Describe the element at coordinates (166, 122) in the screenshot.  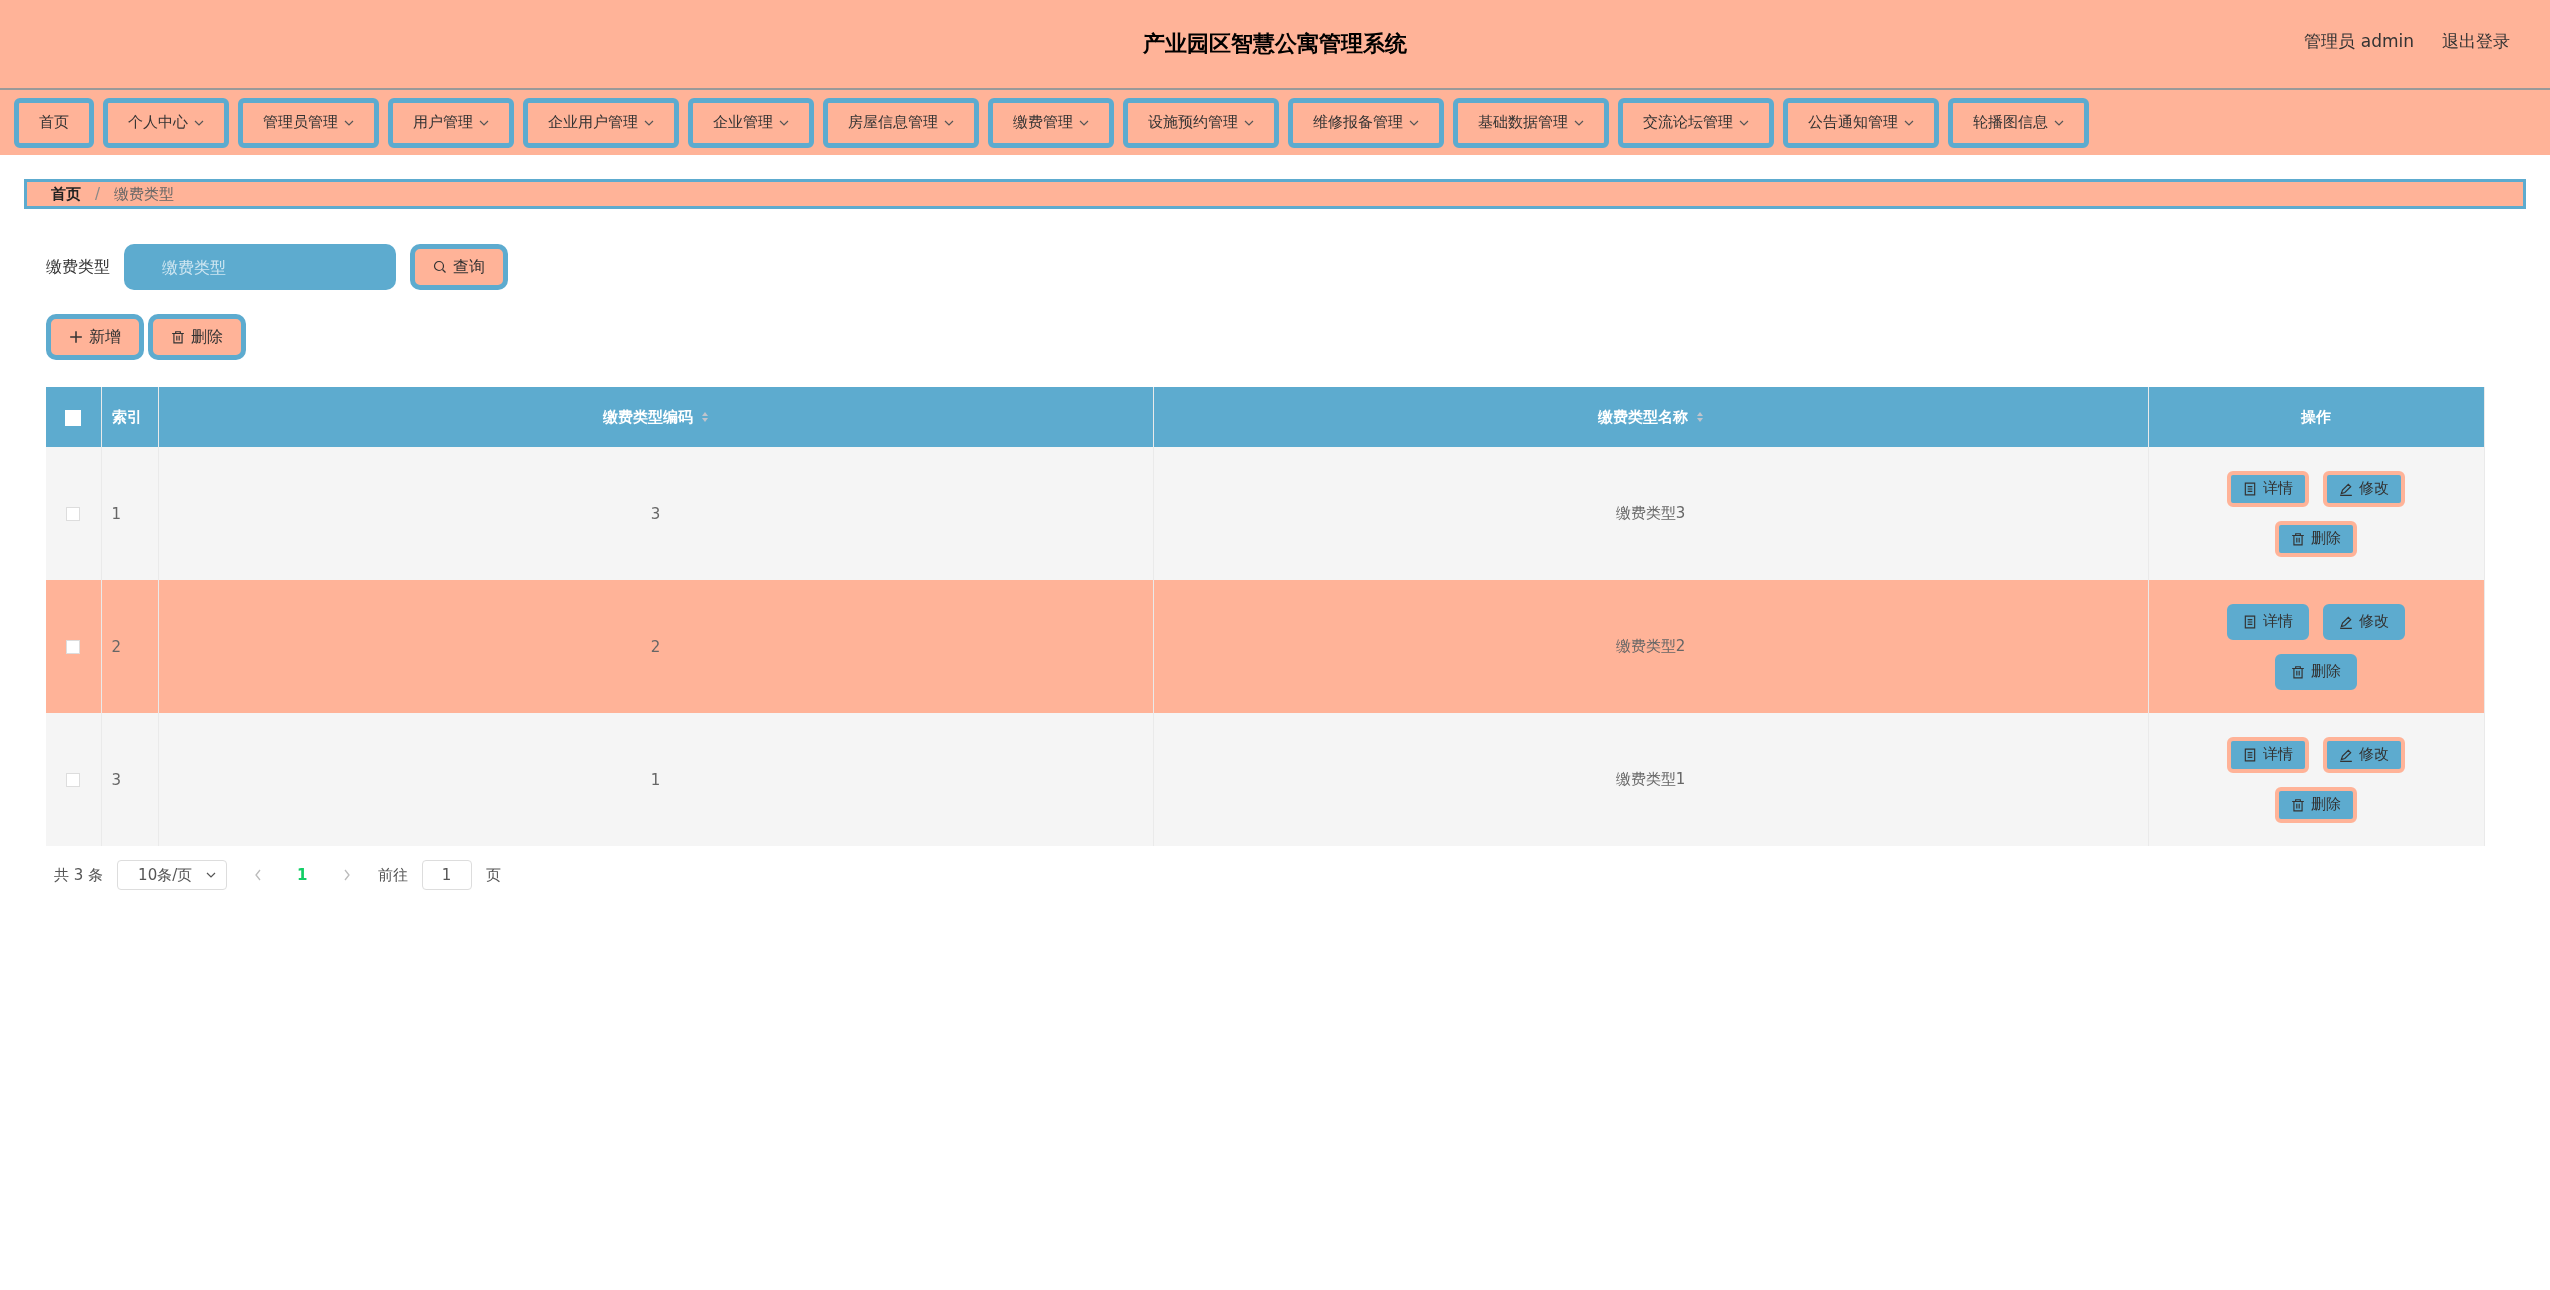
I see `nav-menu-item: 个人中心` at that location.